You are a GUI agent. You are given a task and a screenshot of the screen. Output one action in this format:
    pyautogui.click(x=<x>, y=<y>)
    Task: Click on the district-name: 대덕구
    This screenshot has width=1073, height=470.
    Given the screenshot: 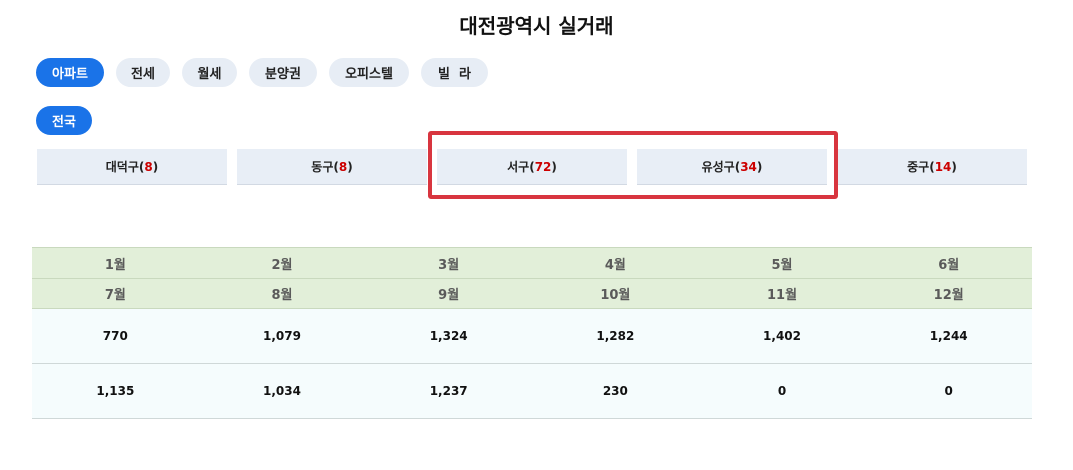 What is the action you would take?
    pyautogui.click(x=122, y=167)
    